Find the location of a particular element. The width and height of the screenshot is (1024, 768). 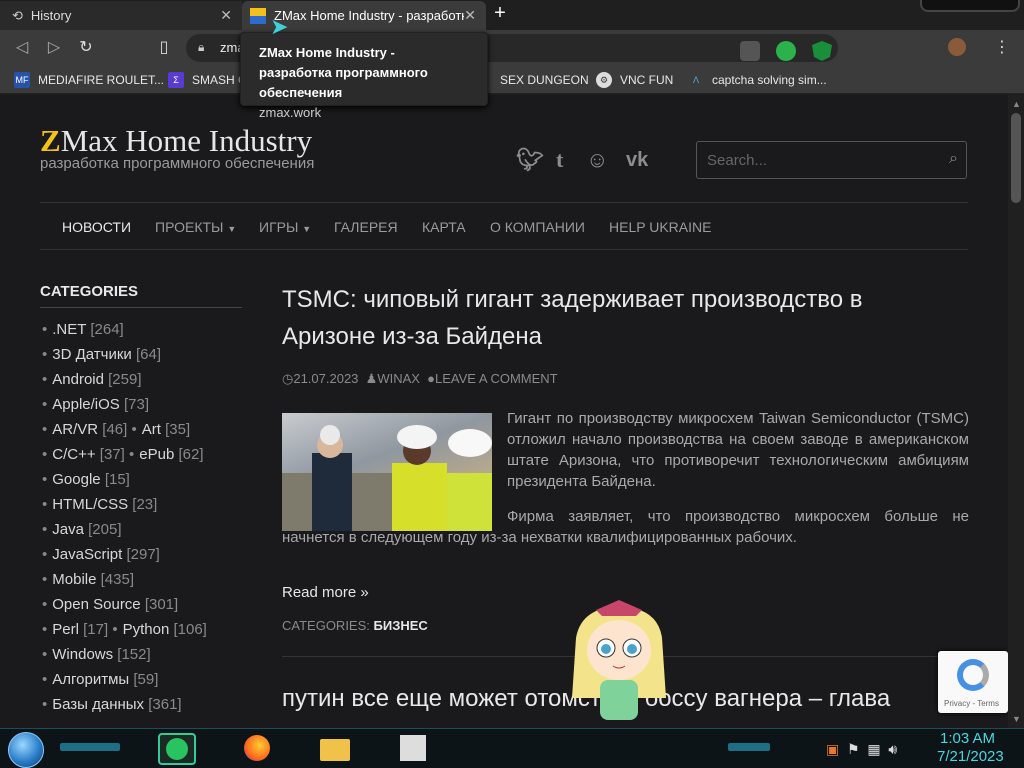

browser-toolbar: ◁ ▷ ↻ ▯ 🔒︎ zmax.work ⋮ is located at coordinates (512, 48).